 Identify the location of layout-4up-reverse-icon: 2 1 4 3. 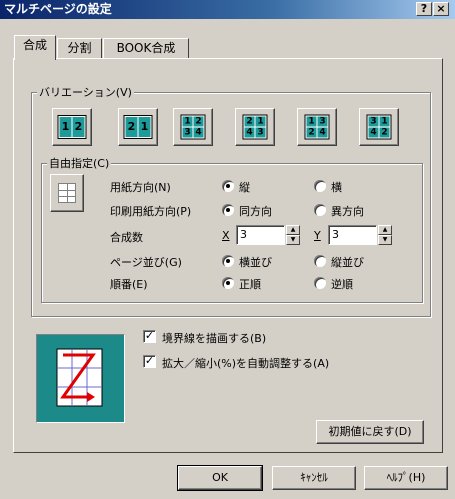
(255, 127).